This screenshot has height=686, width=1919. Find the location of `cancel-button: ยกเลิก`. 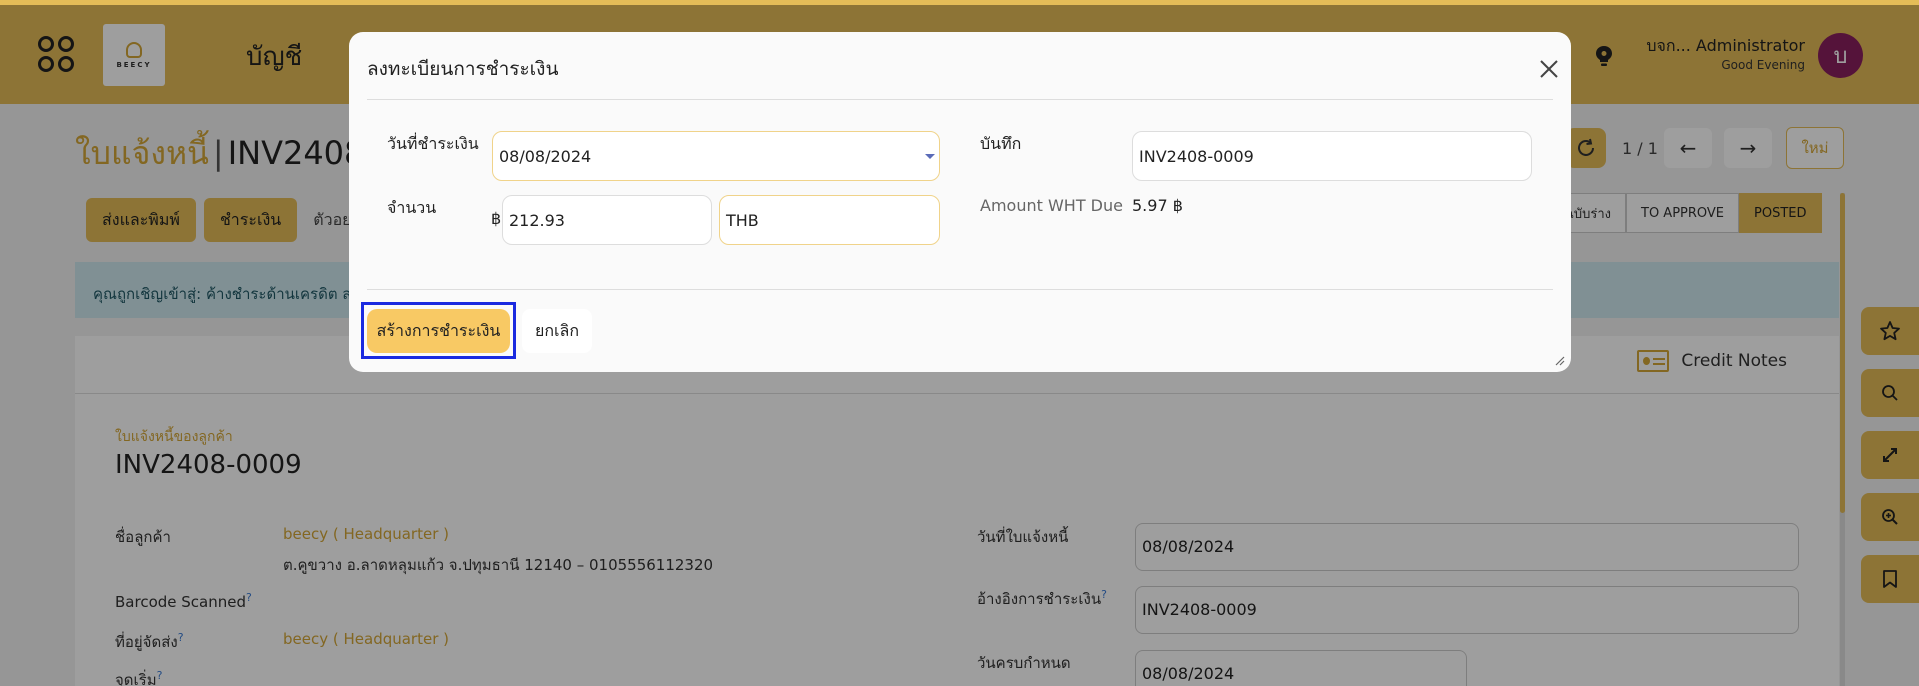

cancel-button: ยกเลิก is located at coordinates (557, 331).